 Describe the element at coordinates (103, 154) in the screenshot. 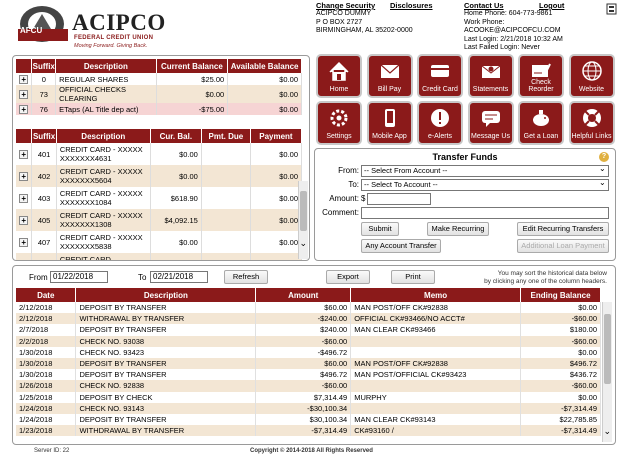

I see `loan-description: CREDIT CARD - XXXXXXXXXXXX4631` at that location.